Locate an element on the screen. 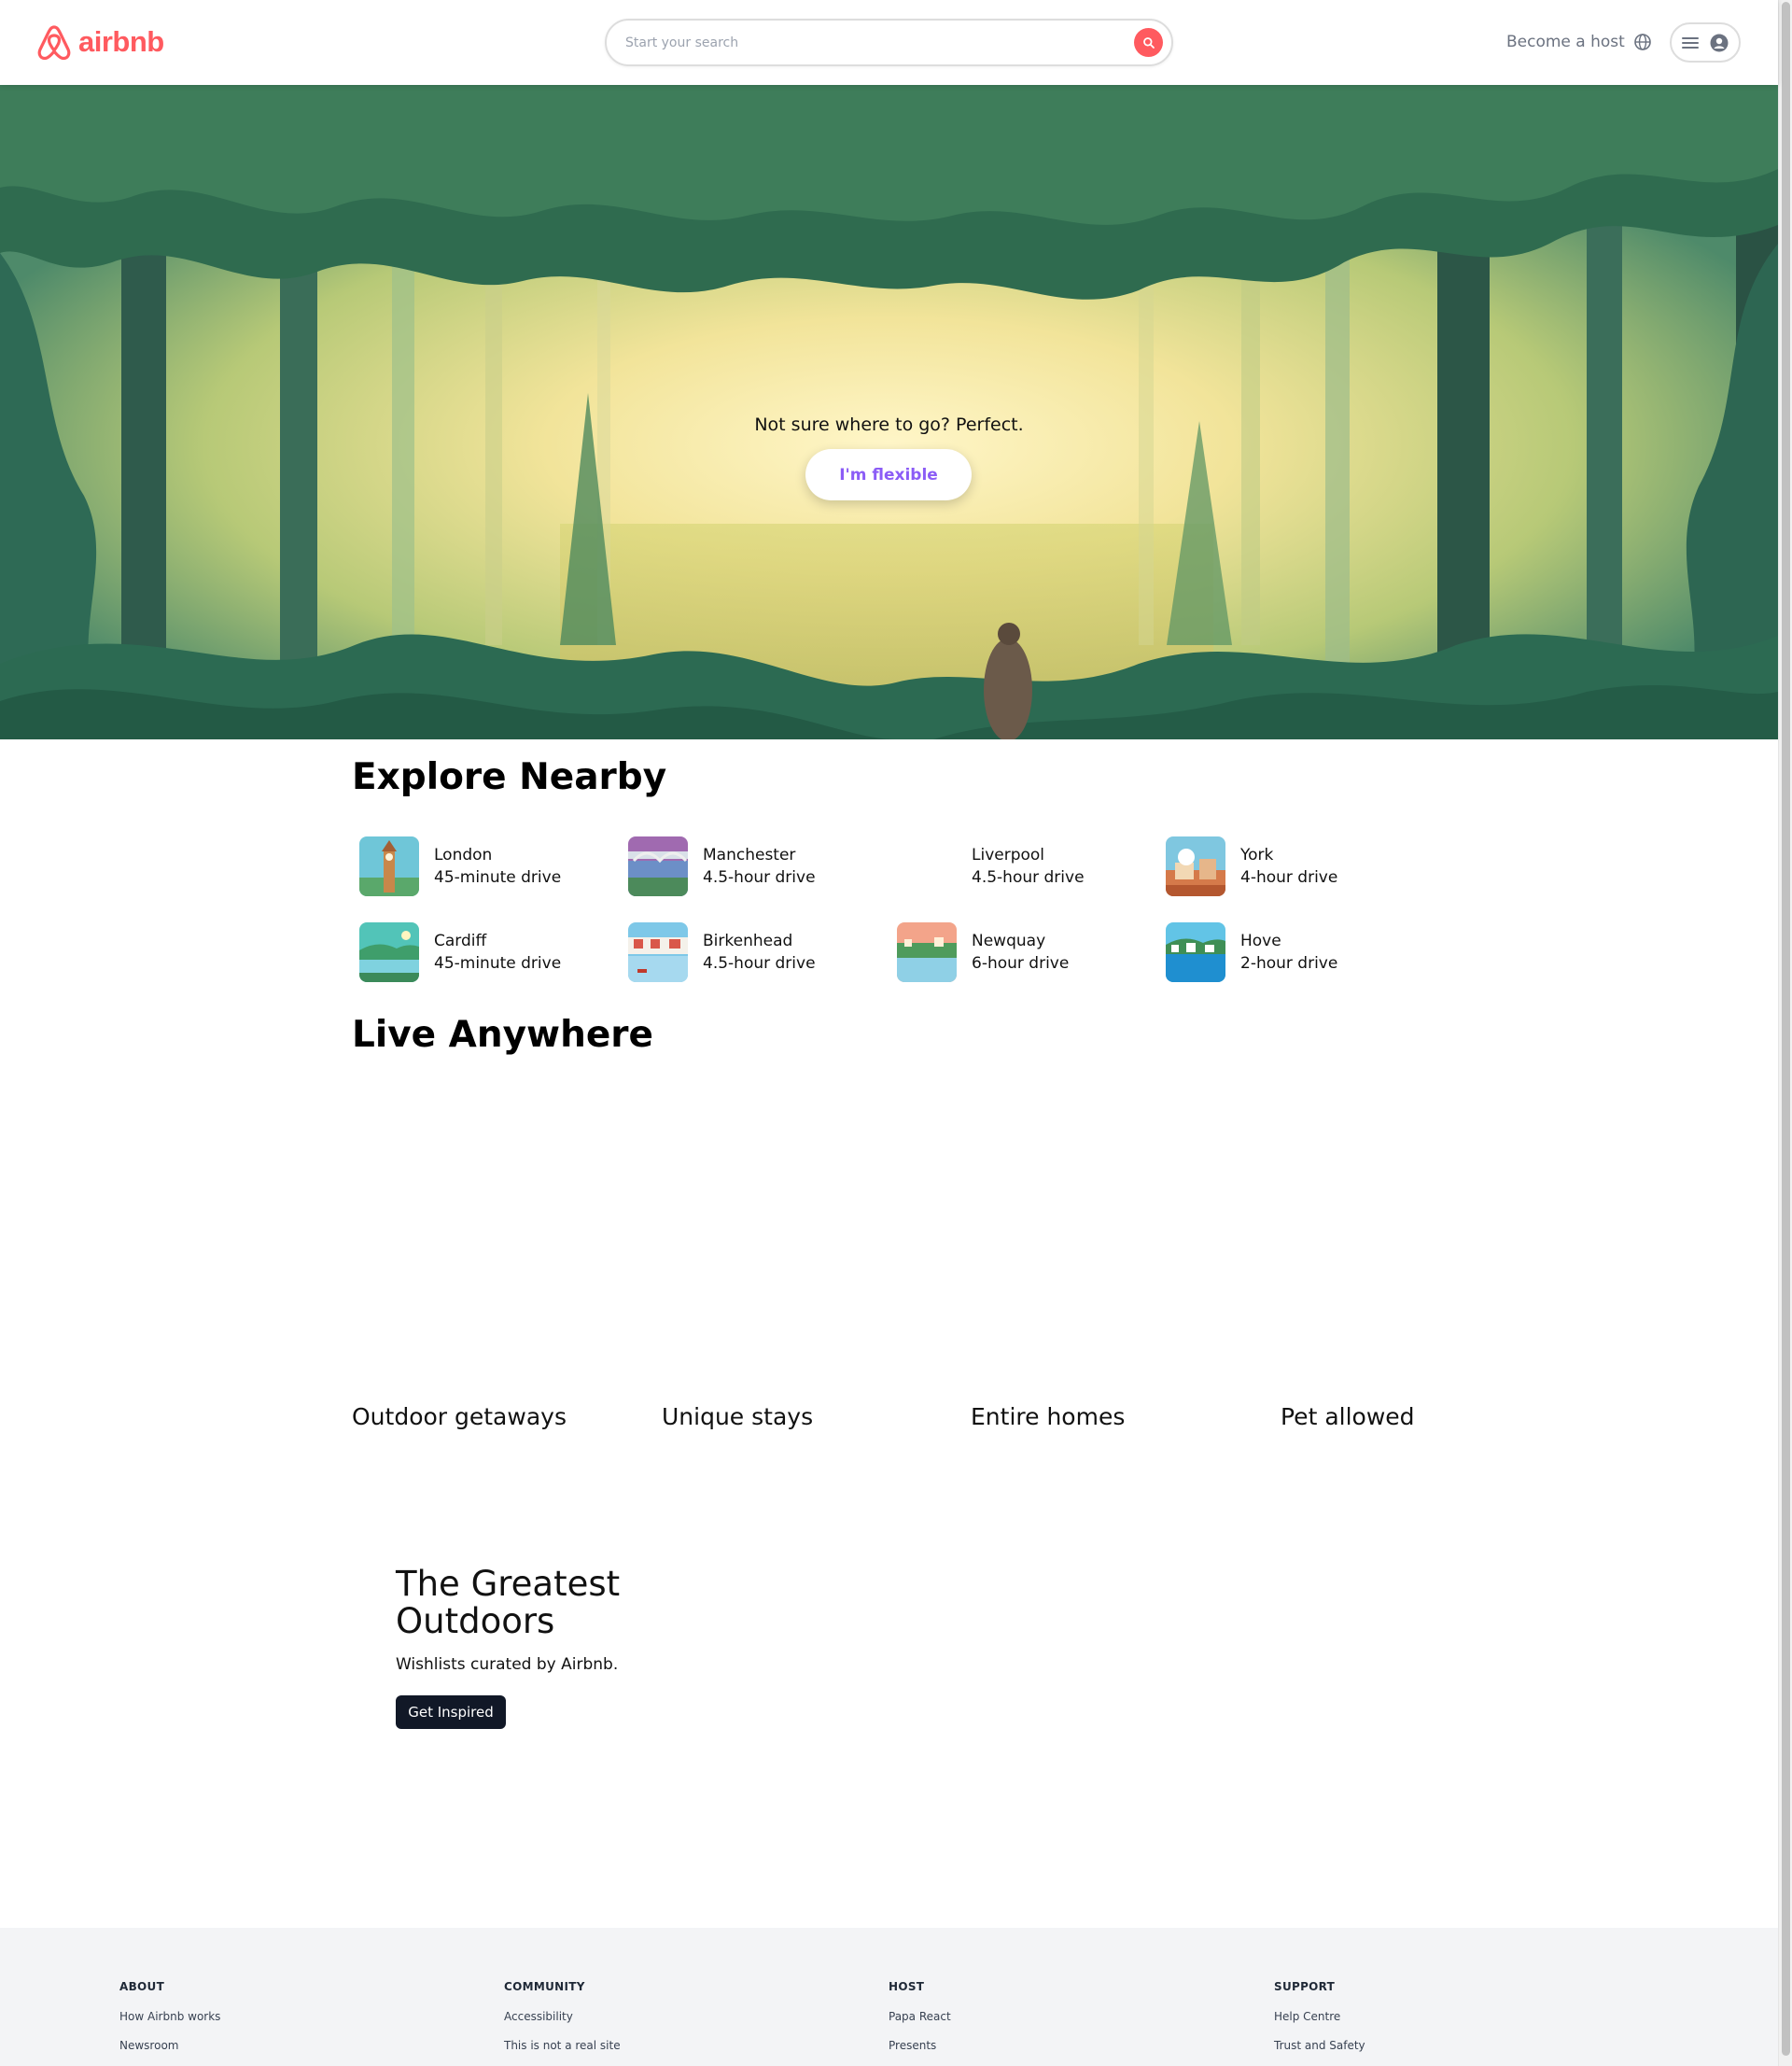 Image resolution: width=1792 pixels, height=2066 pixels. live-card-outdoor-getaways: Outdoor getaways is located at coordinates (459, 1416).